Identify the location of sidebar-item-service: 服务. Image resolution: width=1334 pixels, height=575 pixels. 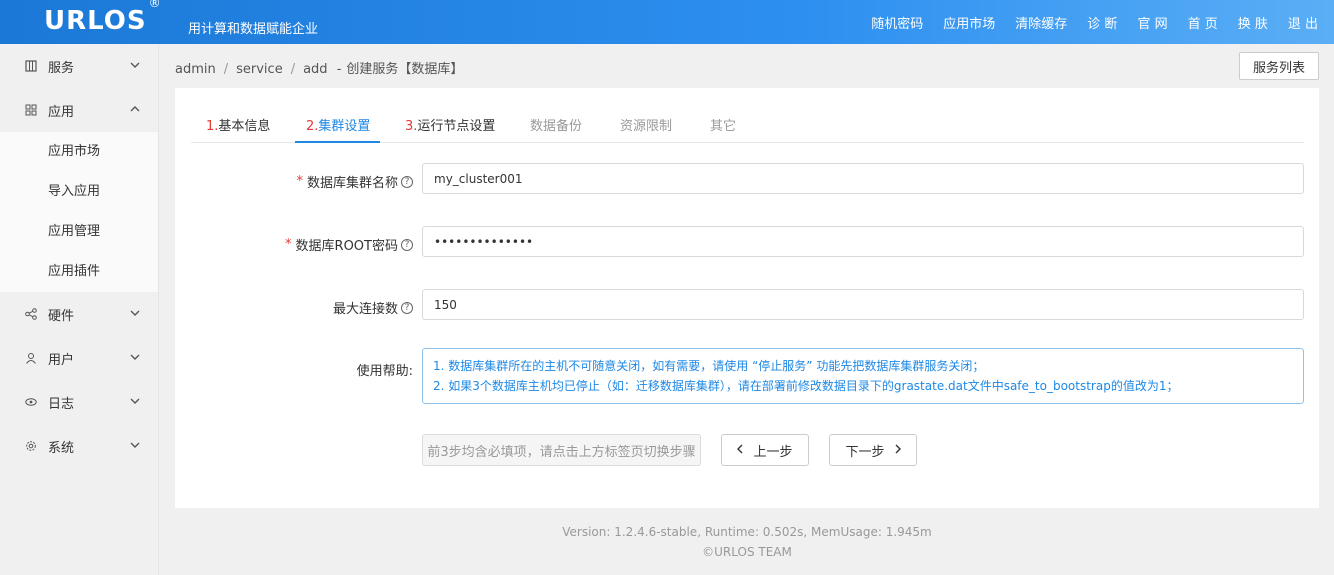
(79, 66).